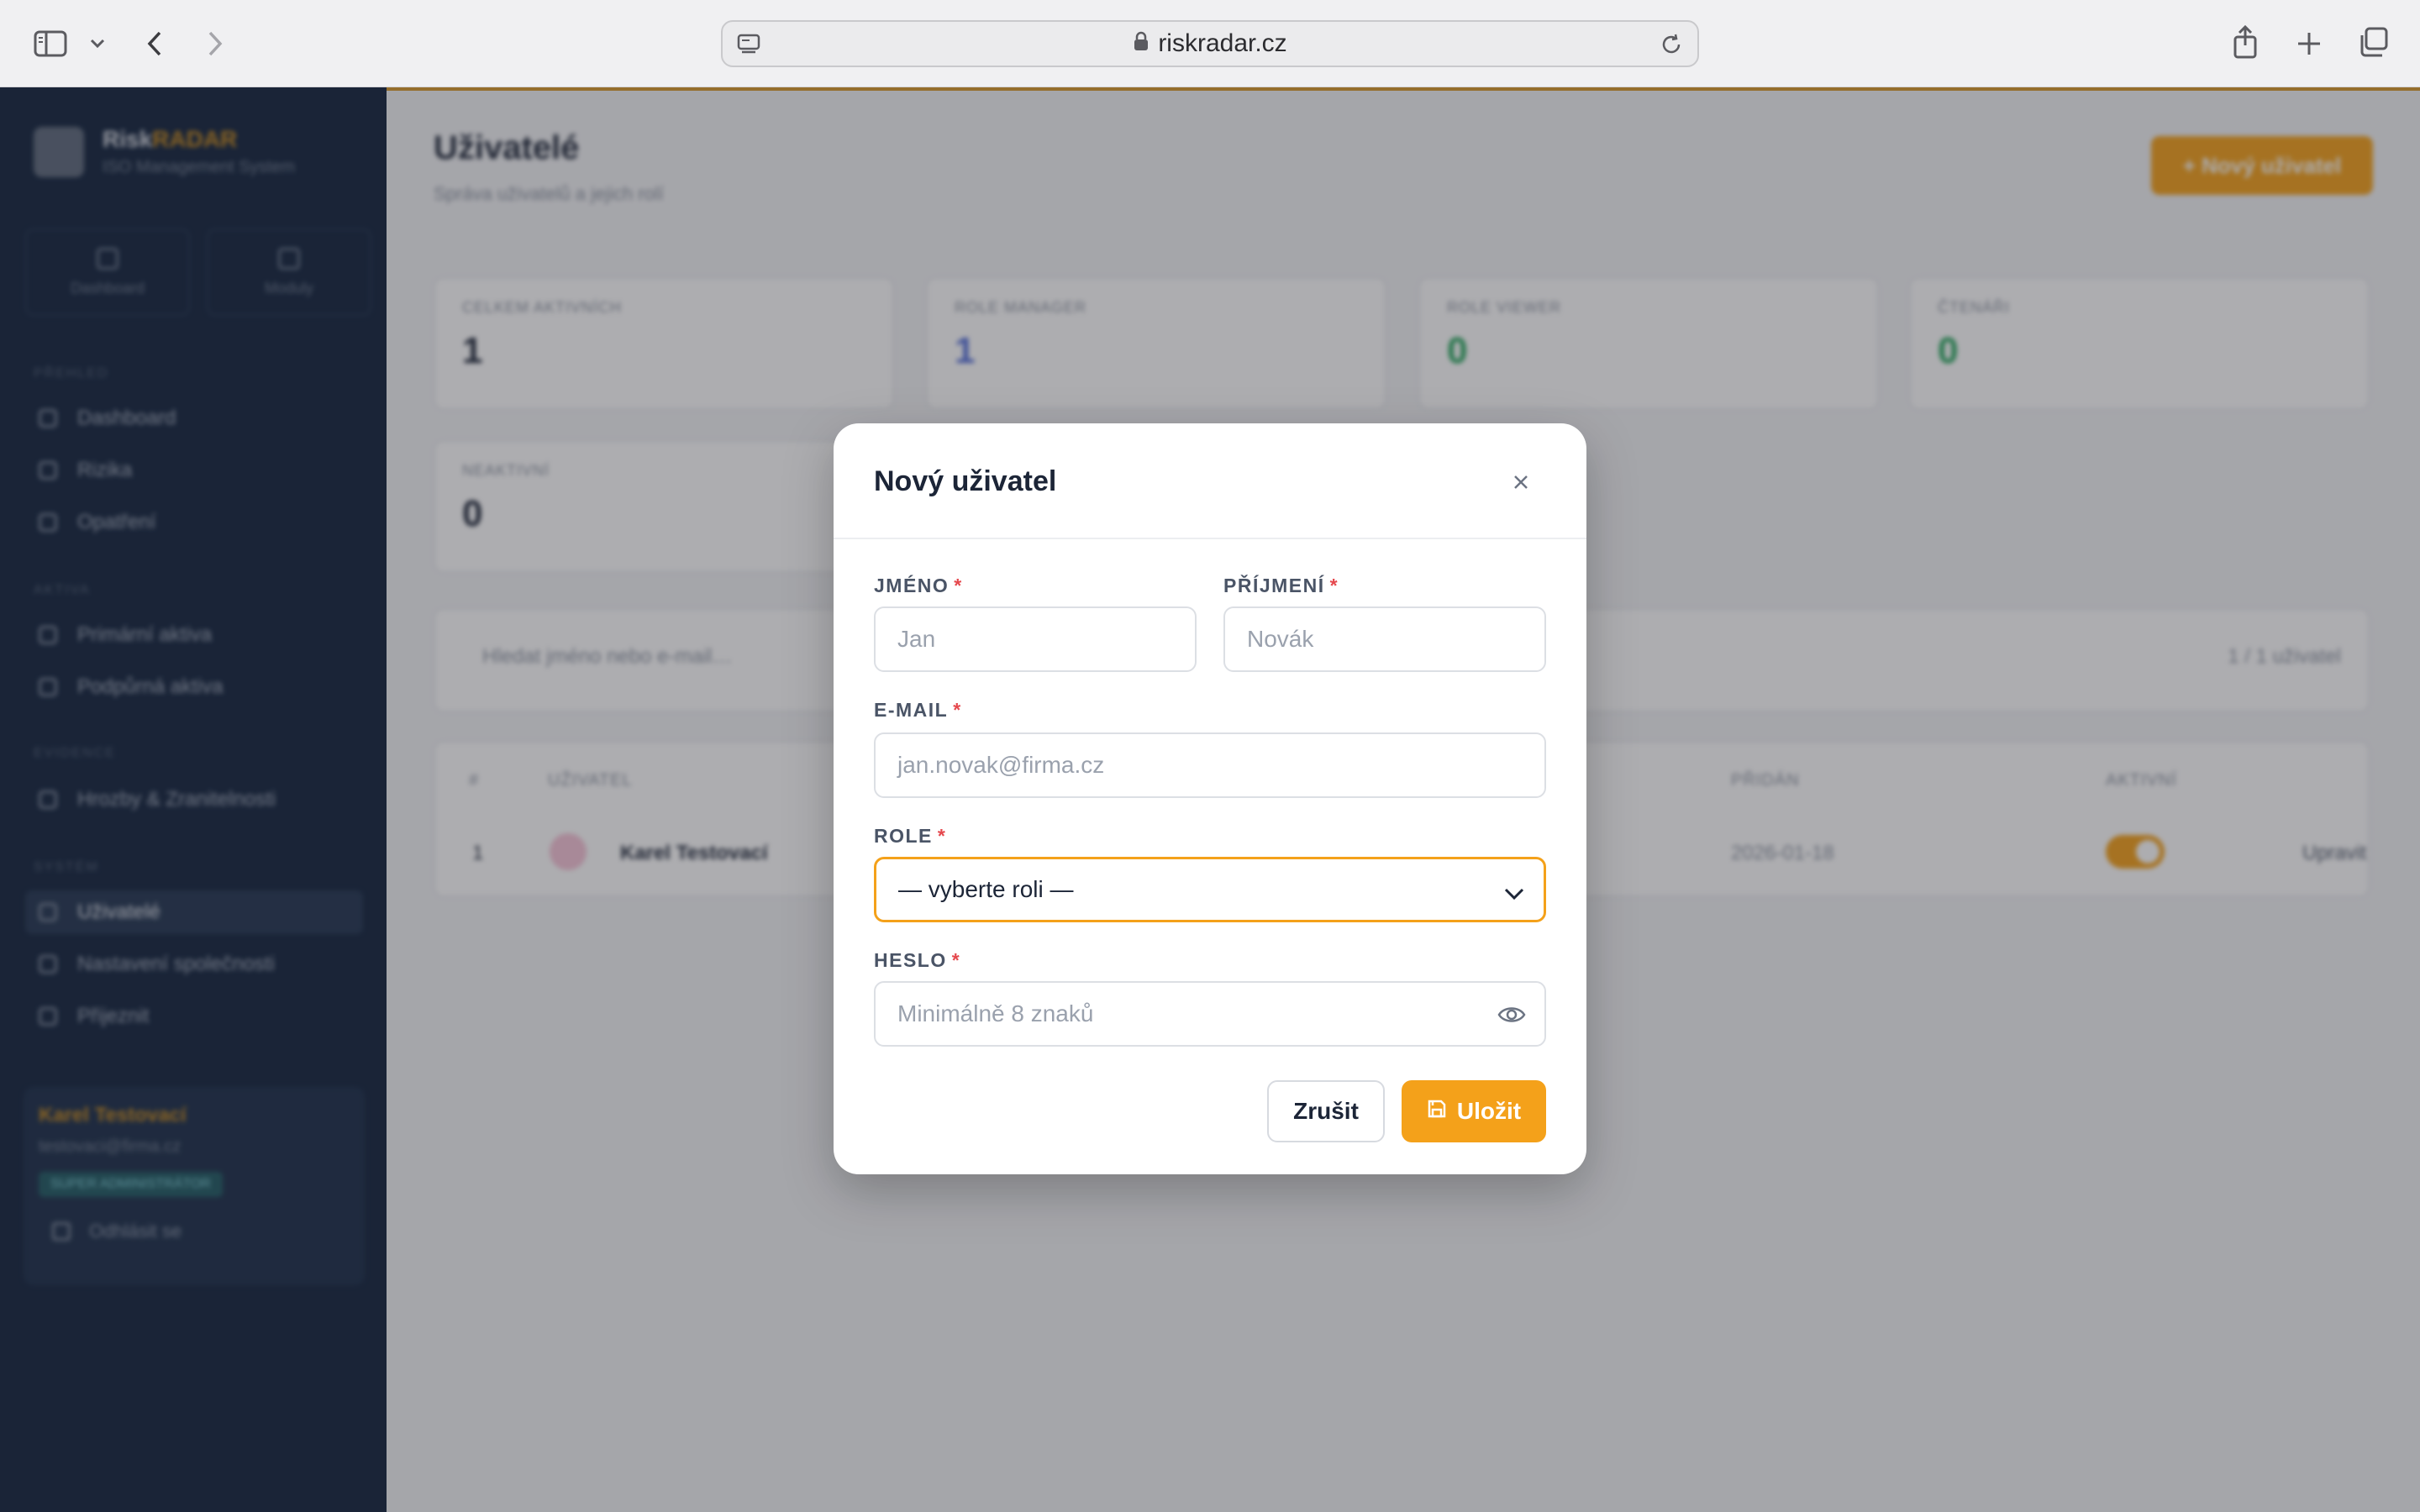 Image resolution: width=2420 pixels, height=1512 pixels. What do you see at coordinates (1511, 1017) in the screenshot?
I see `eye-icon` at bounding box center [1511, 1017].